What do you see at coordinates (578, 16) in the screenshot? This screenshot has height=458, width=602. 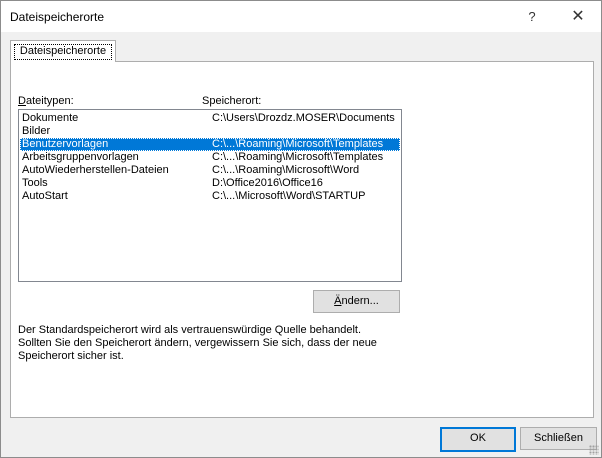 I see `close-icon: ✕` at bounding box center [578, 16].